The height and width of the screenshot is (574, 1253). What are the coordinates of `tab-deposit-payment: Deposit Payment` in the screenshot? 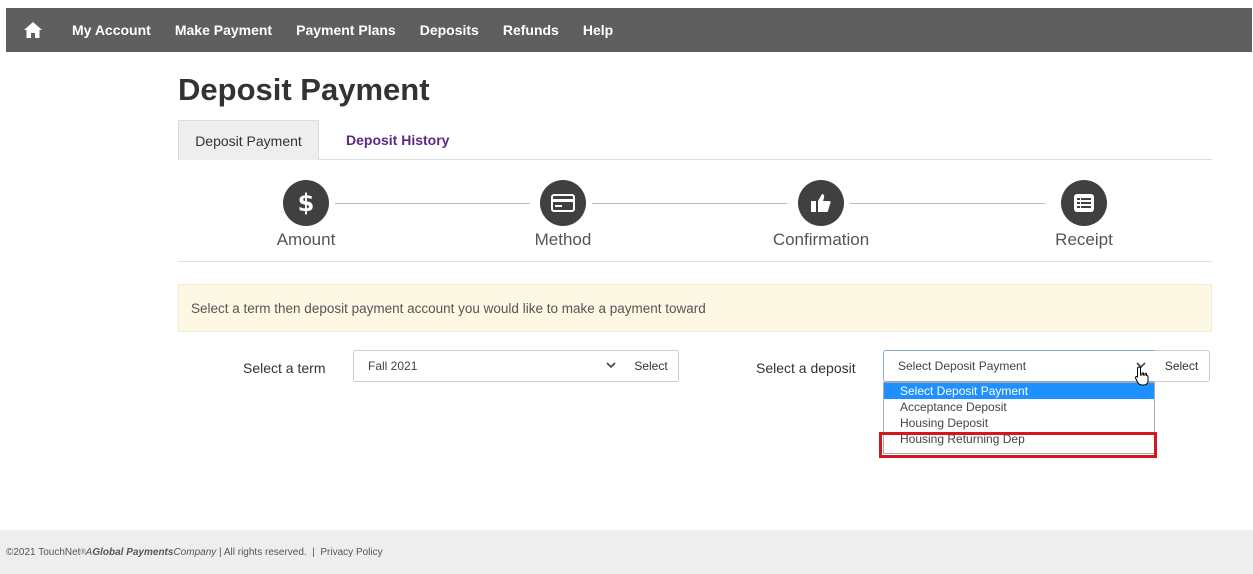 It's located at (248, 140).